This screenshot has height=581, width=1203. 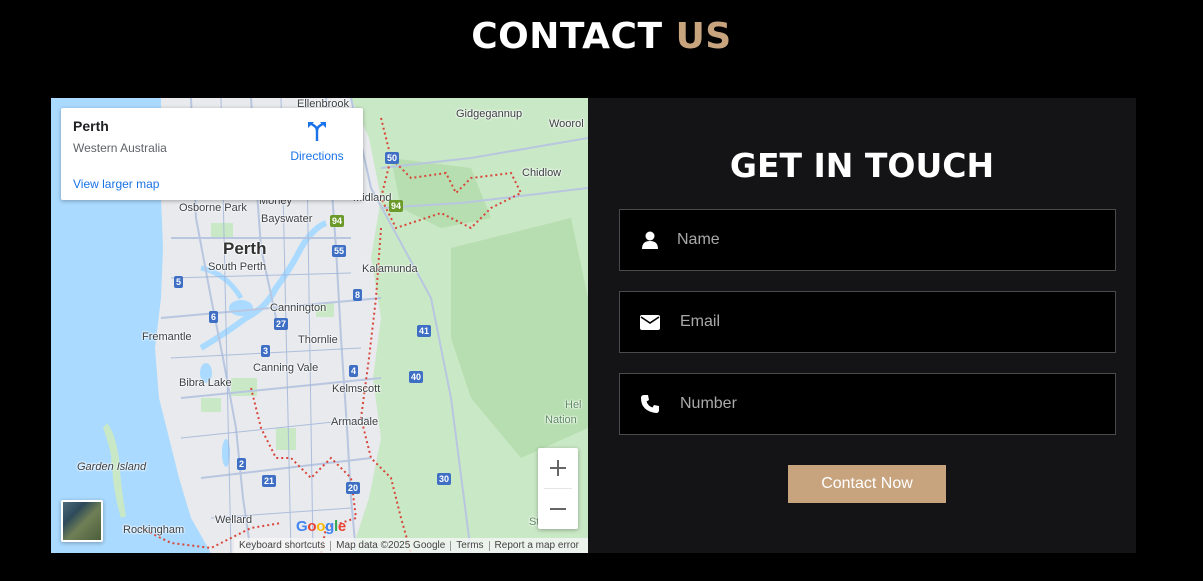 What do you see at coordinates (862, 165) in the screenshot?
I see `form-title: GET IN TOUCH` at bounding box center [862, 165].